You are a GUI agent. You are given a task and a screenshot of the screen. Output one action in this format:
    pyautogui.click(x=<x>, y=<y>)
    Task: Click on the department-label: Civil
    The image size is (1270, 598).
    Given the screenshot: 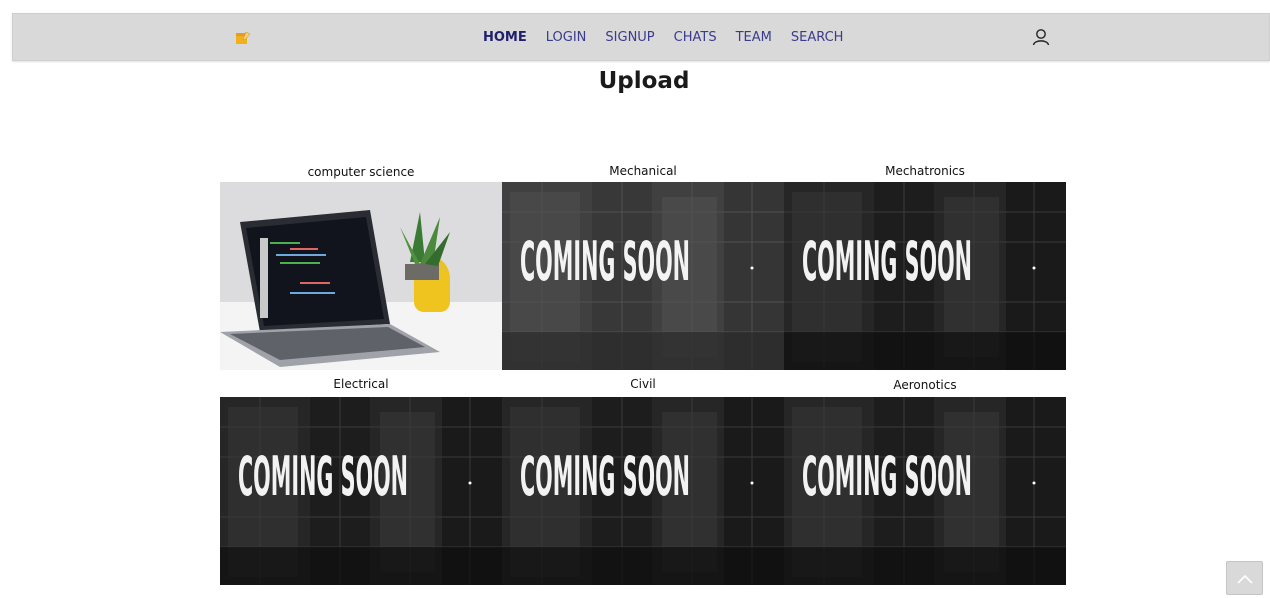 What is the action you would take?
    pyautogui.click(x=643, y=384)
    